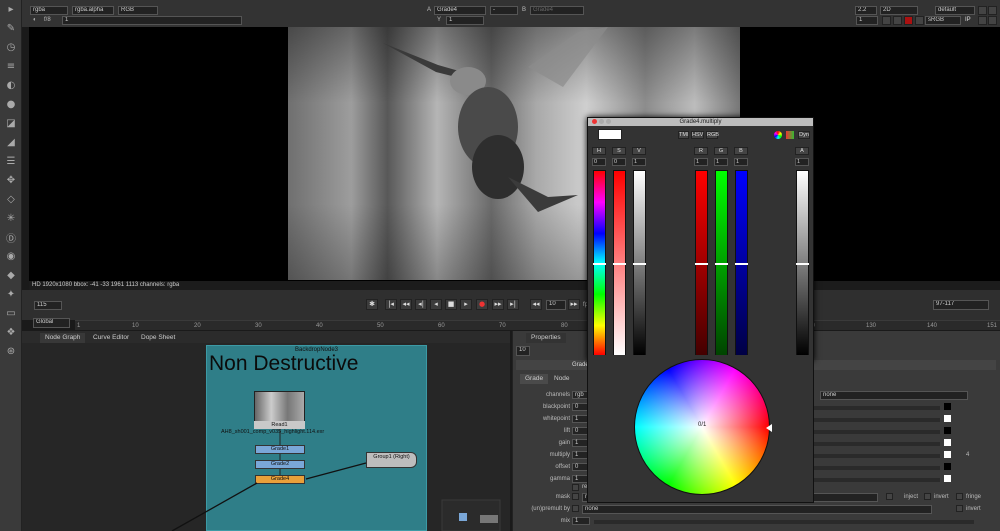  I want to click on inject-checkbox, so click(889, 496).